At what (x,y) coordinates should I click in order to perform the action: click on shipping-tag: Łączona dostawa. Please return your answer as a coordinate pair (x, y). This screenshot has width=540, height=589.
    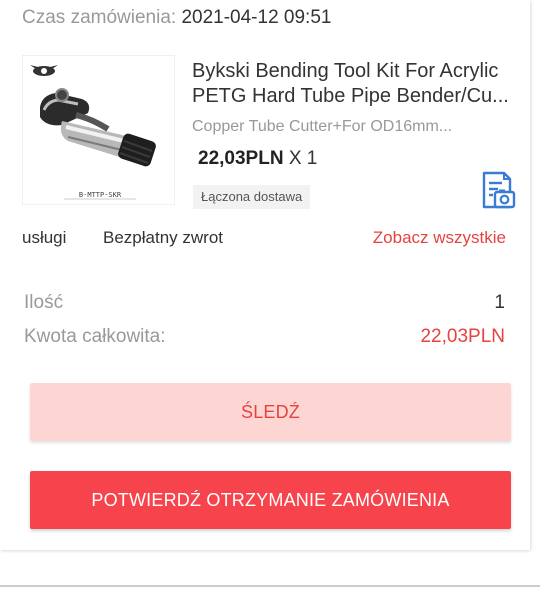
    Looking at the image, I should click on (252, 197).